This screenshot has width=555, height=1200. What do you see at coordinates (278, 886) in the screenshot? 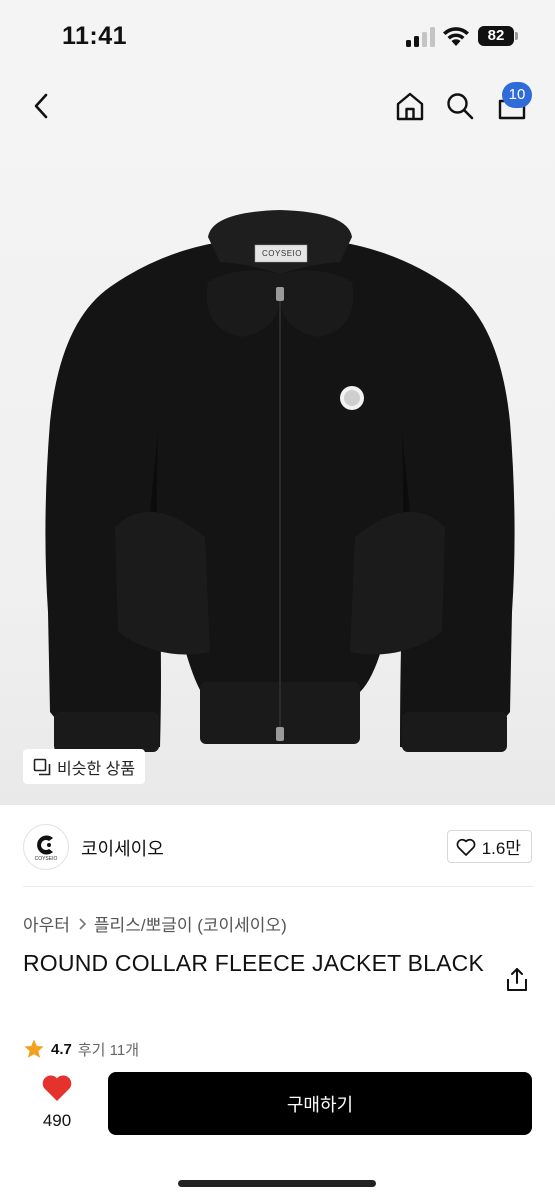
I see `divider` at bounding box center [278, 886].